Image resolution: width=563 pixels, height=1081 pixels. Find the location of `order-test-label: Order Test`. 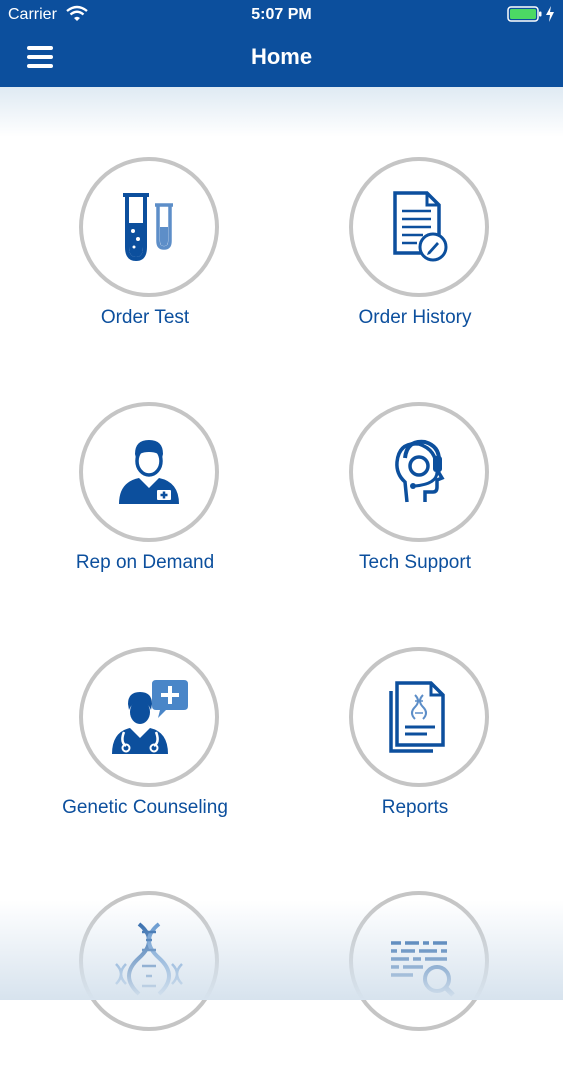

order-test-label: Order Test is located at coordinates (145, 317).